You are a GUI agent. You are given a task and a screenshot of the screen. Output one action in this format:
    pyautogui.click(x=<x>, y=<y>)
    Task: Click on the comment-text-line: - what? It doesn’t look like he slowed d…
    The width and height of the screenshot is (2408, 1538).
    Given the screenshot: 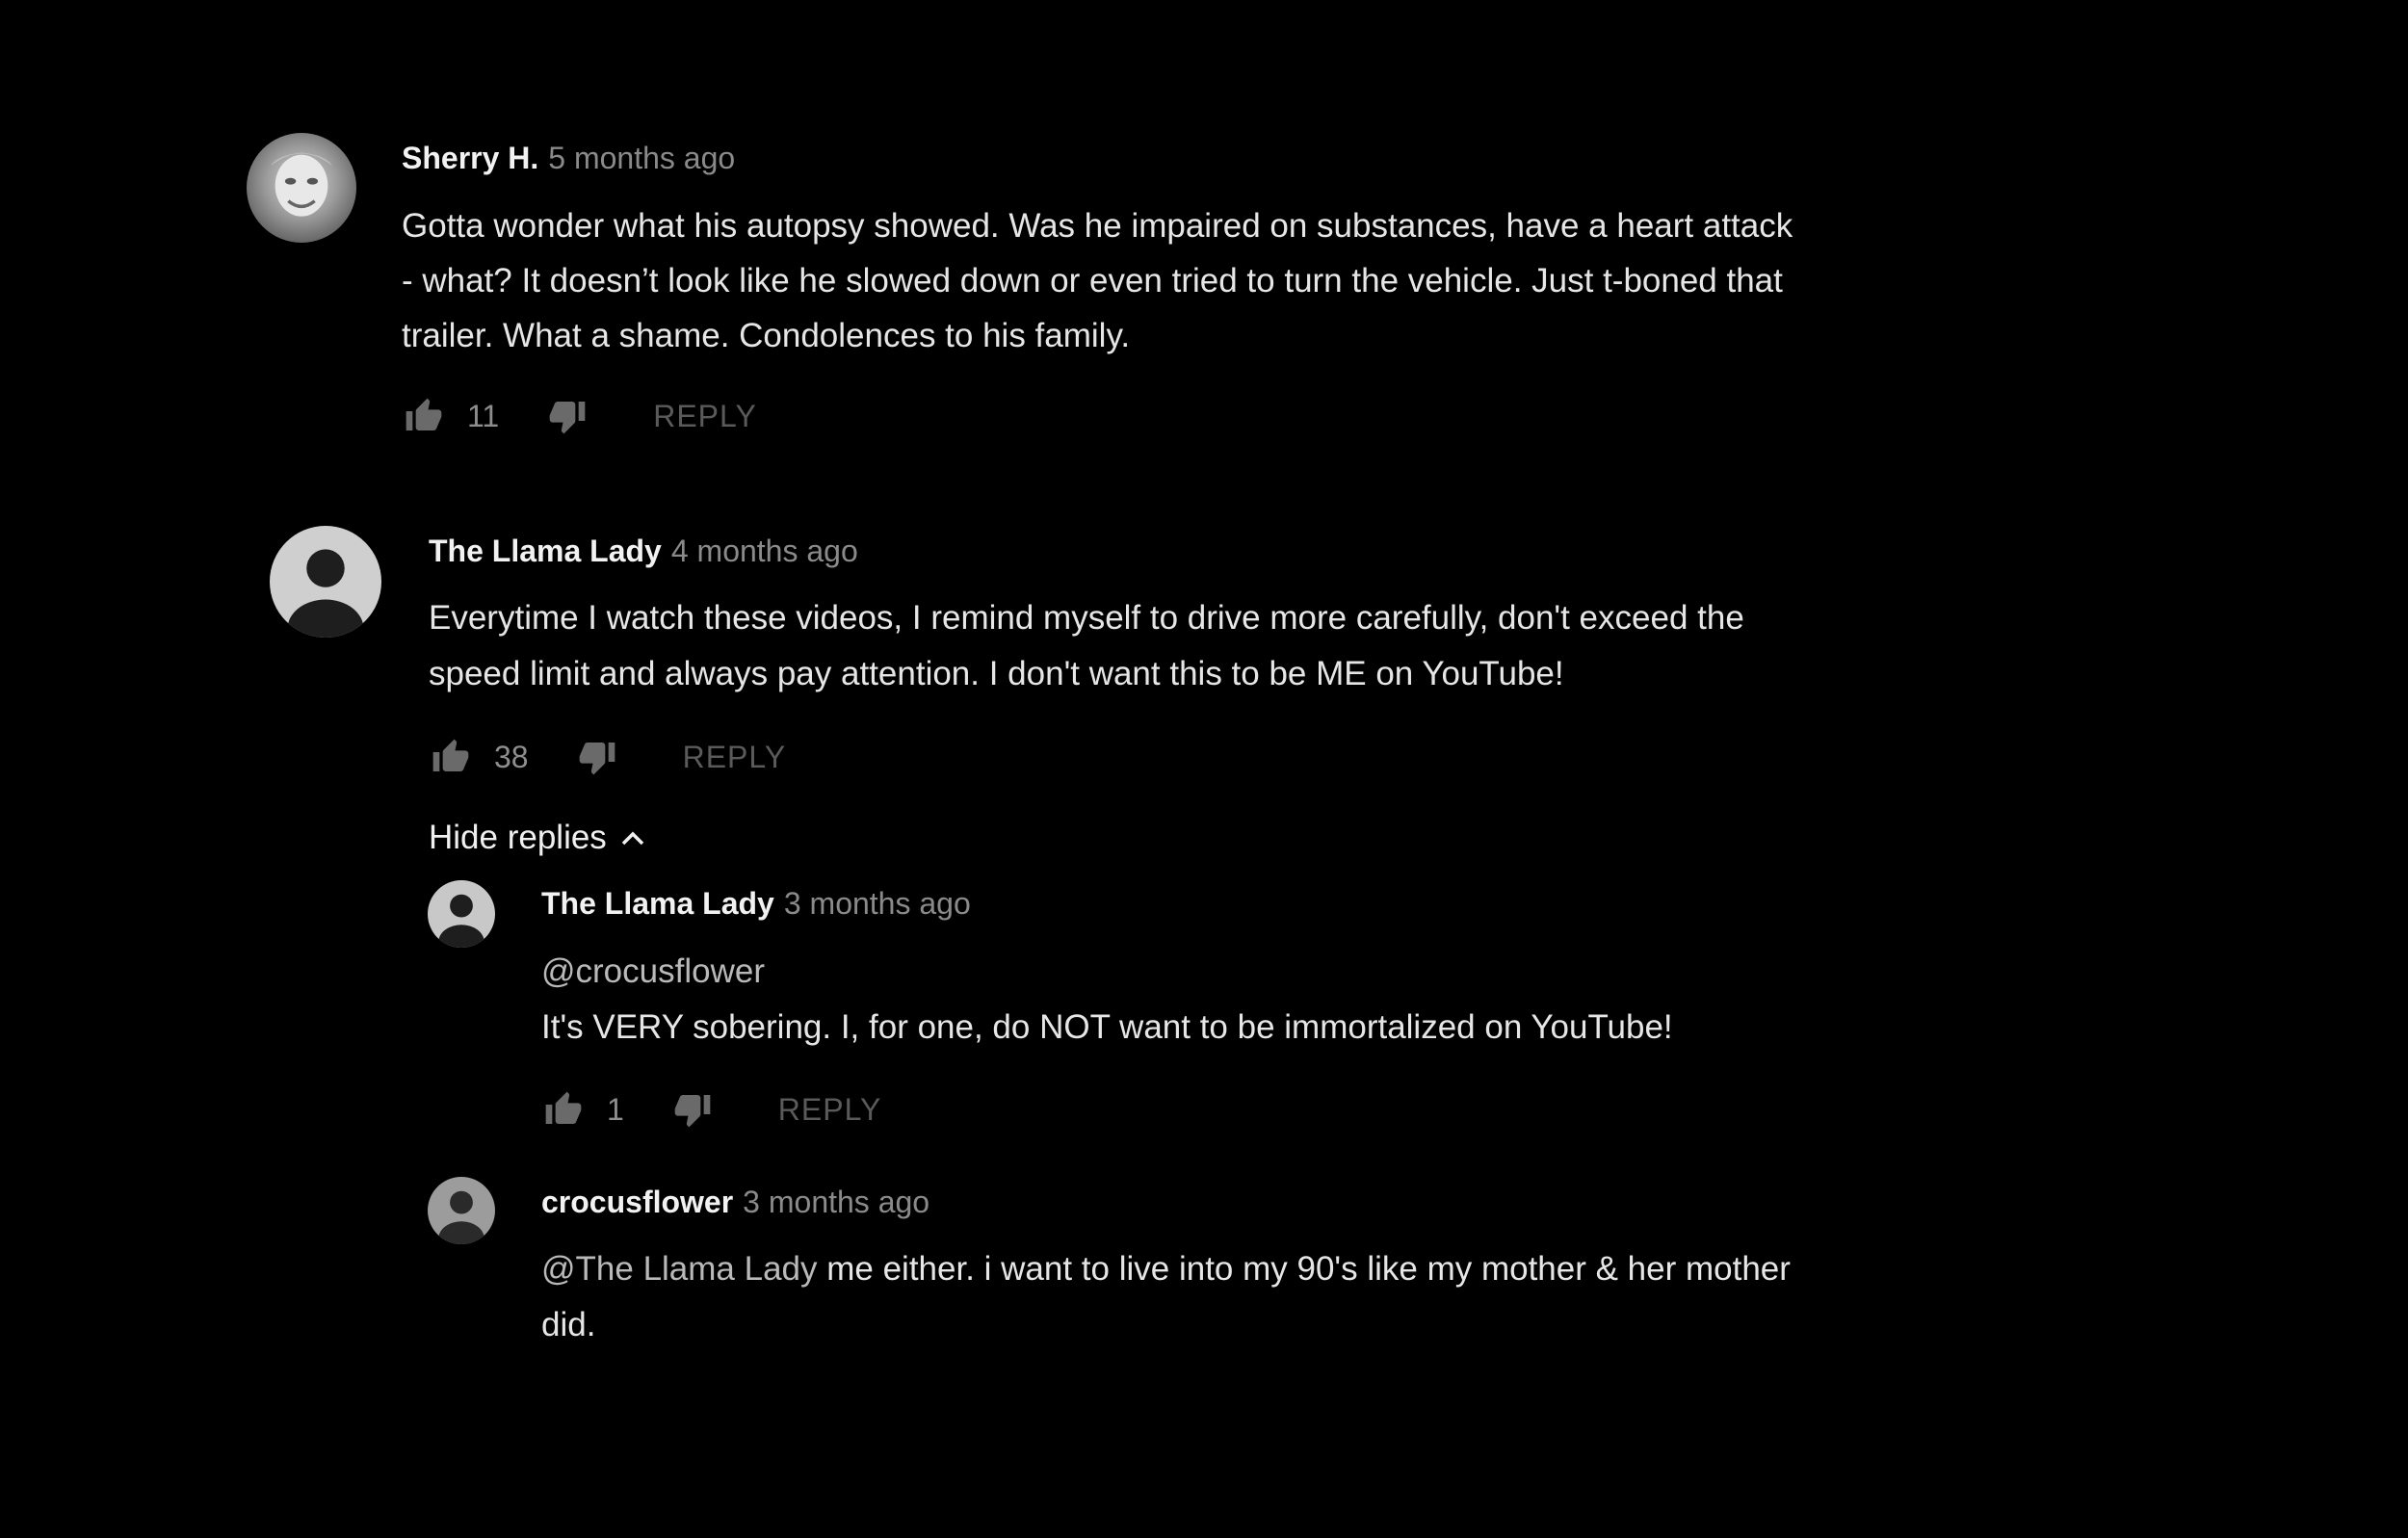 What is the action you would take?
    pyautogui.click(x=1092, y=281)
    